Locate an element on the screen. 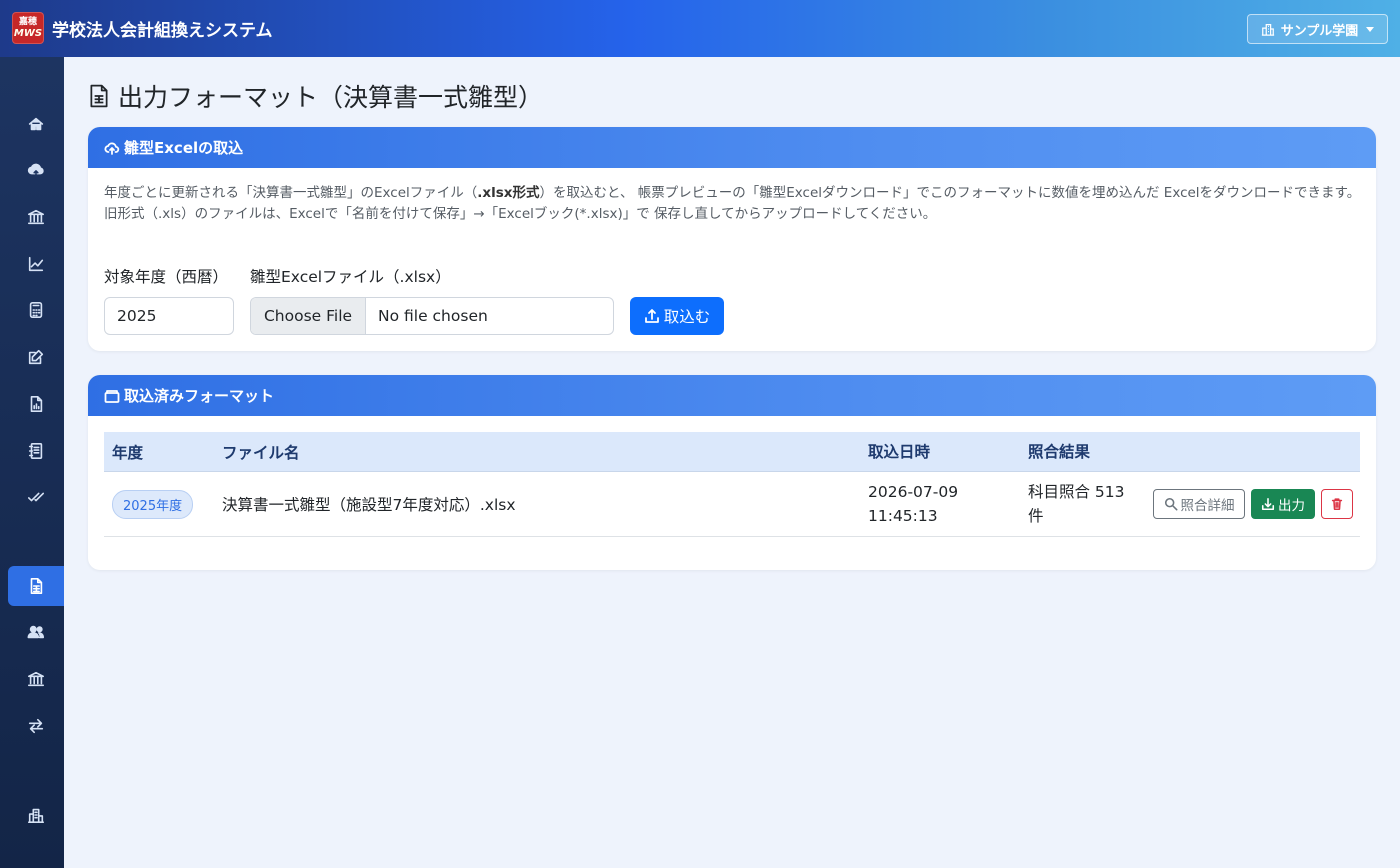 This screenshot has height=868, width=1400. file-chart-icon is located at coordinates (36, 404).